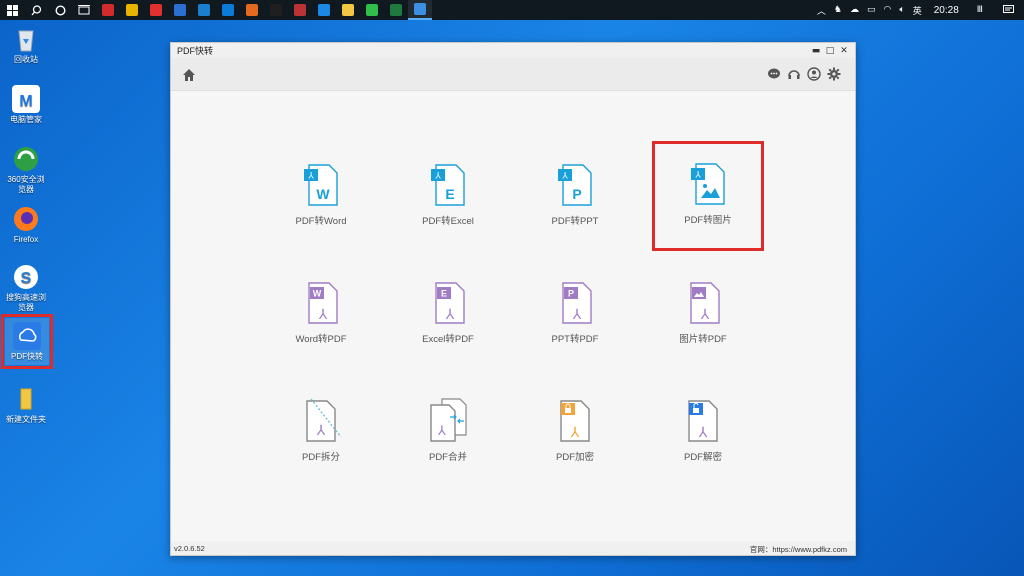 The height and width of the screenshot is (576, 1024). What do you see at coordinates (574, 457) in the screenshot?
I see `tool-label: PDF加密` at bounding box center [574, 457].